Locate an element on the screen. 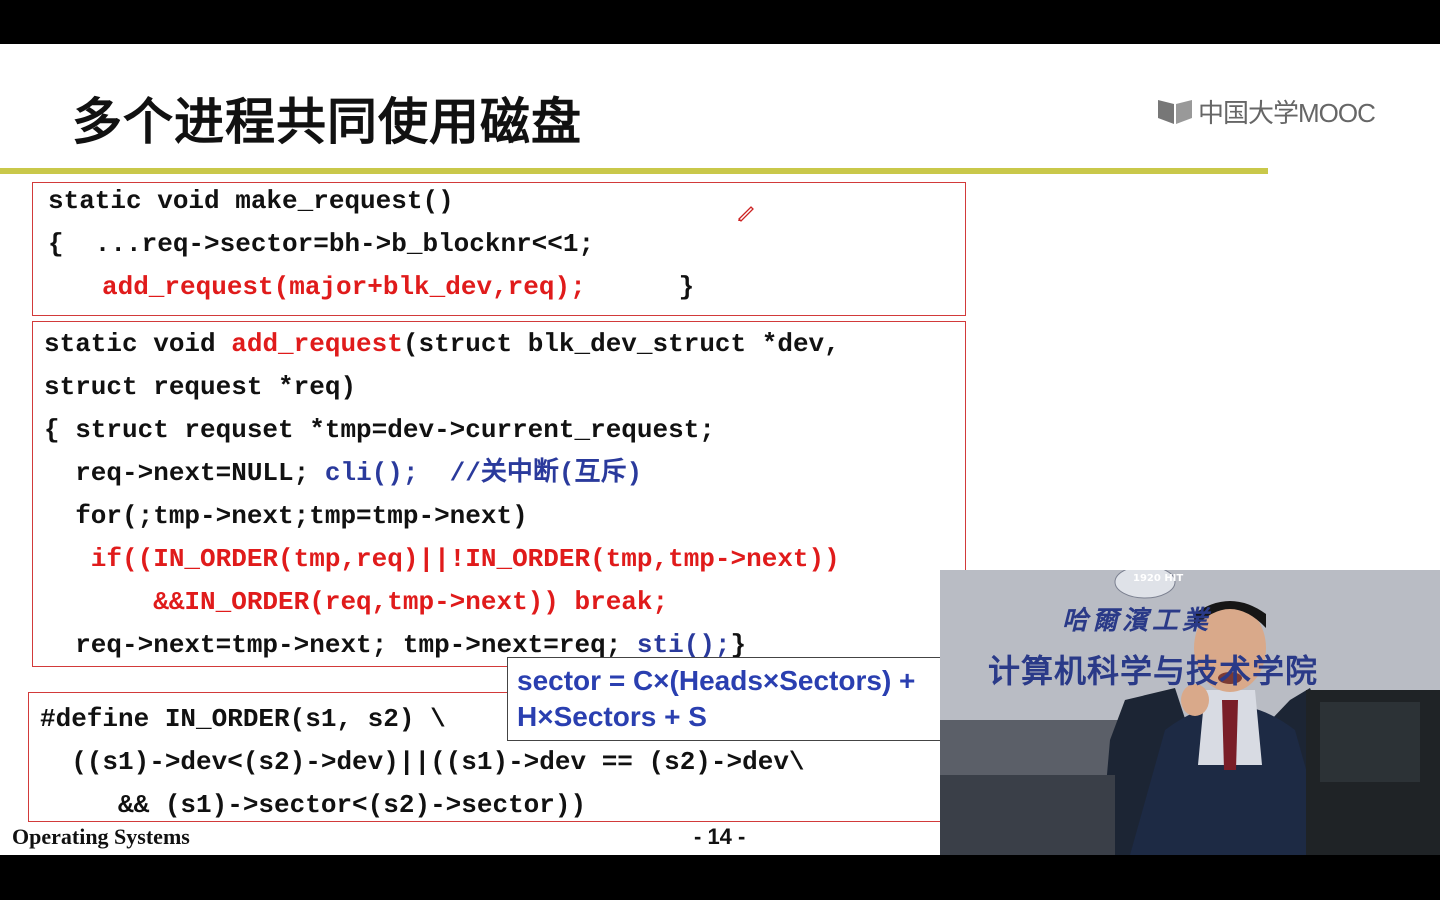 This screenshot has width=1440, height=900. code-line-highlight: &&IN_ORDER(req,tmp->next)) break; is located at coordinates (356, 602).